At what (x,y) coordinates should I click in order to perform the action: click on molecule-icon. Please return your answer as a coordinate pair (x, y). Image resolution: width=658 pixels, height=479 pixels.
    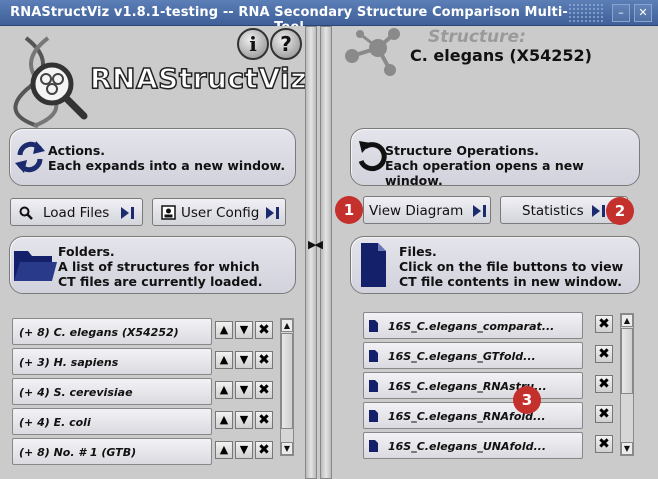
    Looking at the image, I should click on (372, 52).